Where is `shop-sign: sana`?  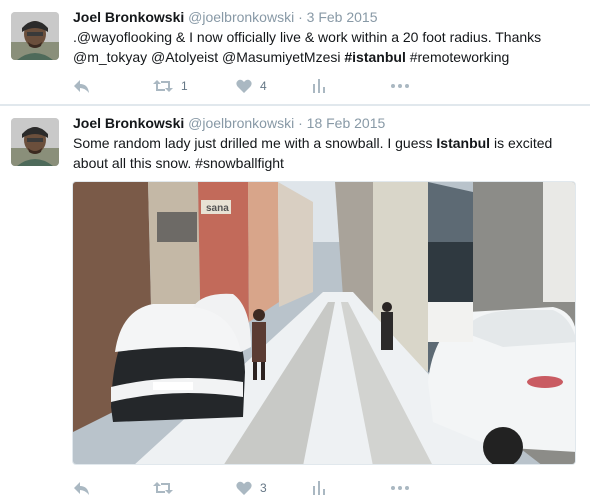
shop-sign: sana is located at coordinates (217, 208).